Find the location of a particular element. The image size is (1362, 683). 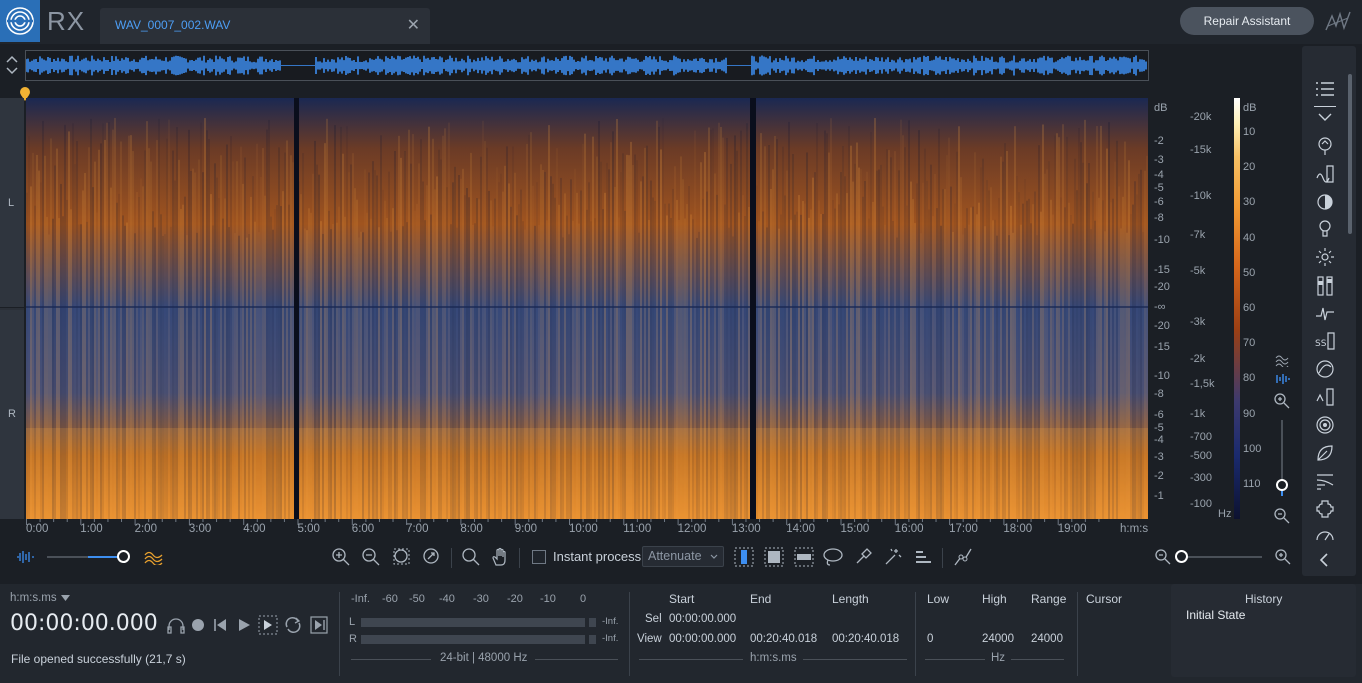

freq-scale-label: -5k is located at coordinates (1198, 271).